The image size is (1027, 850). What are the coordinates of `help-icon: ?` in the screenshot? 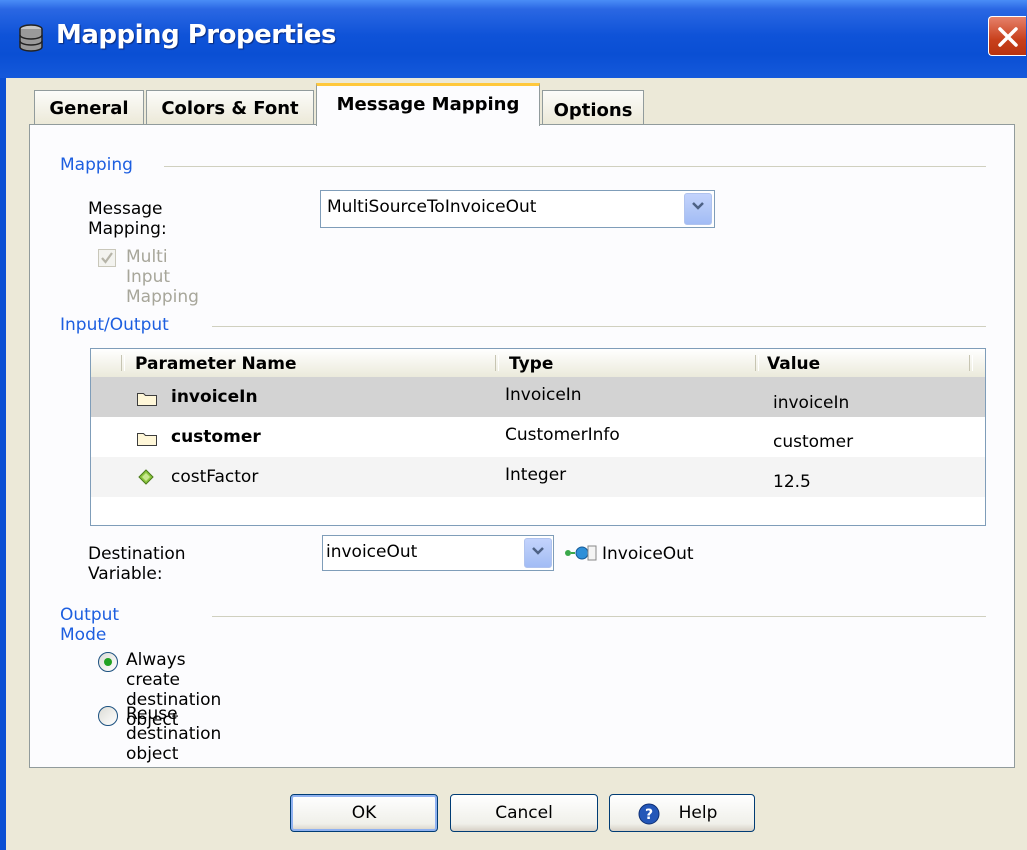 It's located at (649, 814).